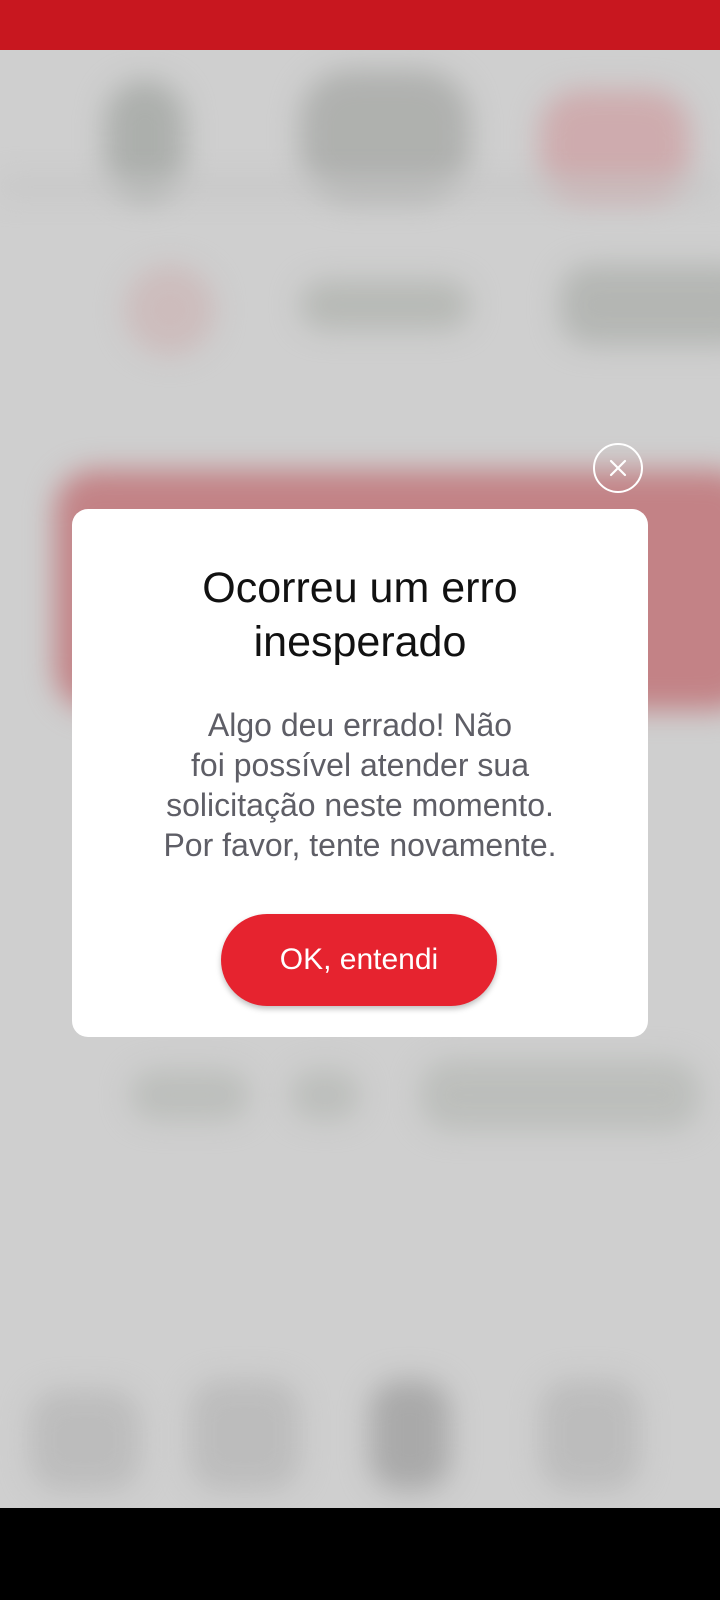  Describe the element at coordinates (360, 1554) in the screenshot. I see `system-navigation-bar` at that location.